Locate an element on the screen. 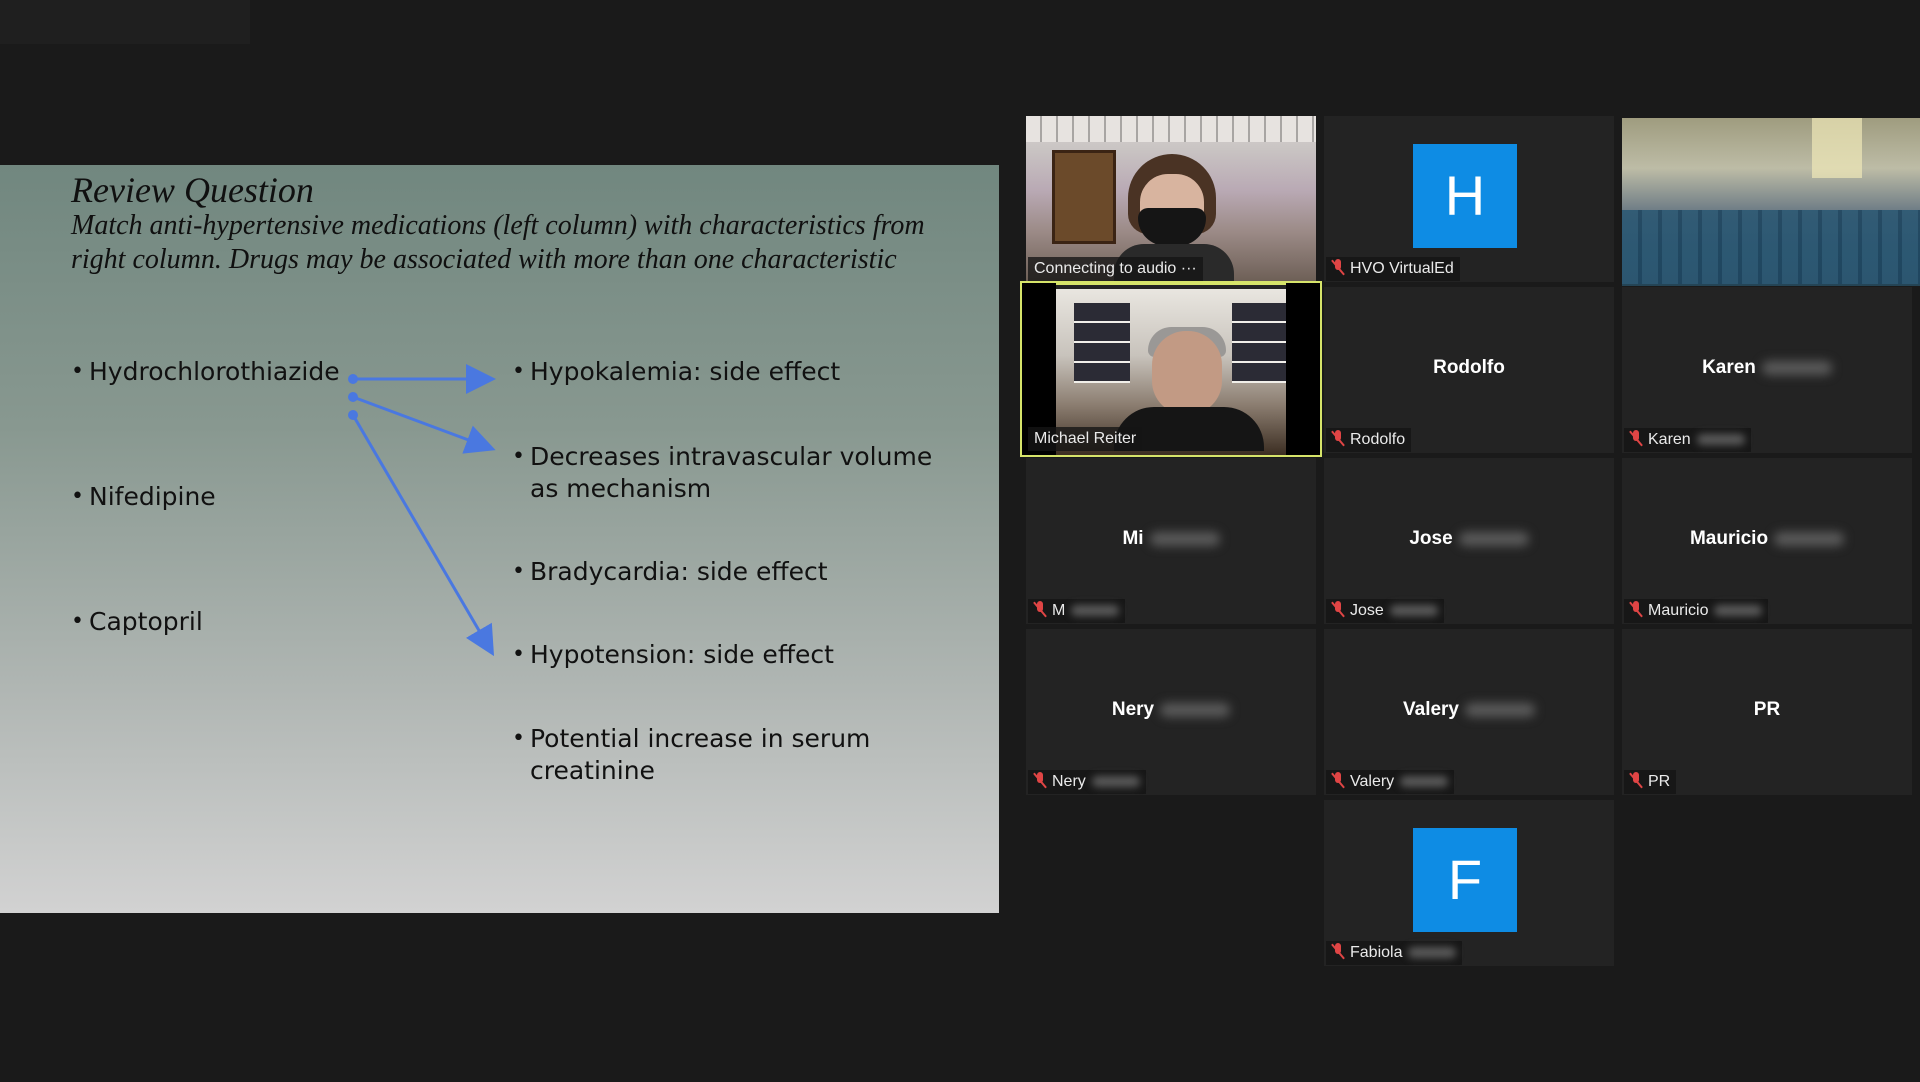 The image size is (1920, 1082). participant-display-name: Mauricio is located at coordinates (1767, 539).